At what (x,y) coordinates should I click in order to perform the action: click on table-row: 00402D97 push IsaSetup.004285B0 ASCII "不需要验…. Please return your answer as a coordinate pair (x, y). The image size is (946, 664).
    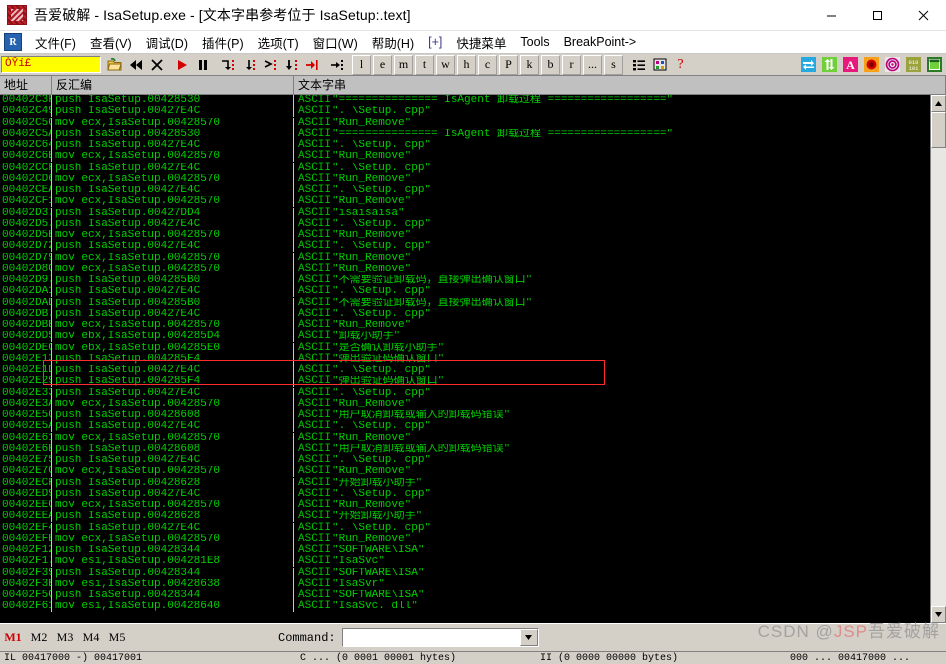
    Looking at the image, I should click on (465, 280).